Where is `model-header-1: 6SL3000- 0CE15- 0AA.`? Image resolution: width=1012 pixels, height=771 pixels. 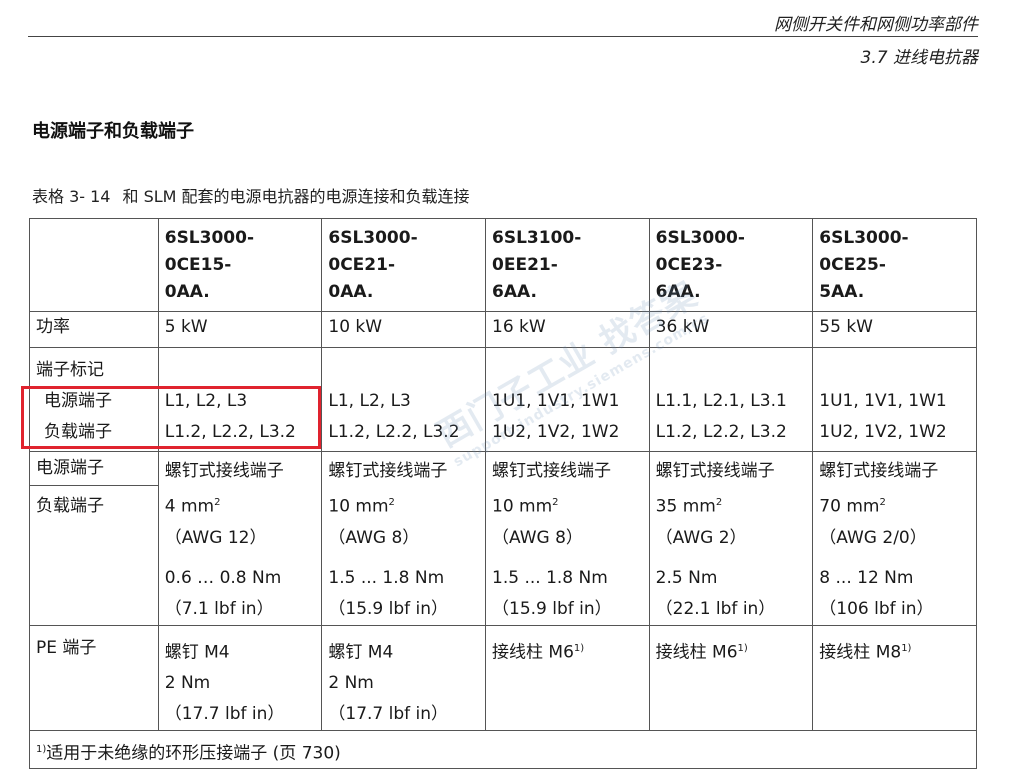
model-header-1: 6SL3000- 0CE15- 0AA. is located at coordinates (240, 265).